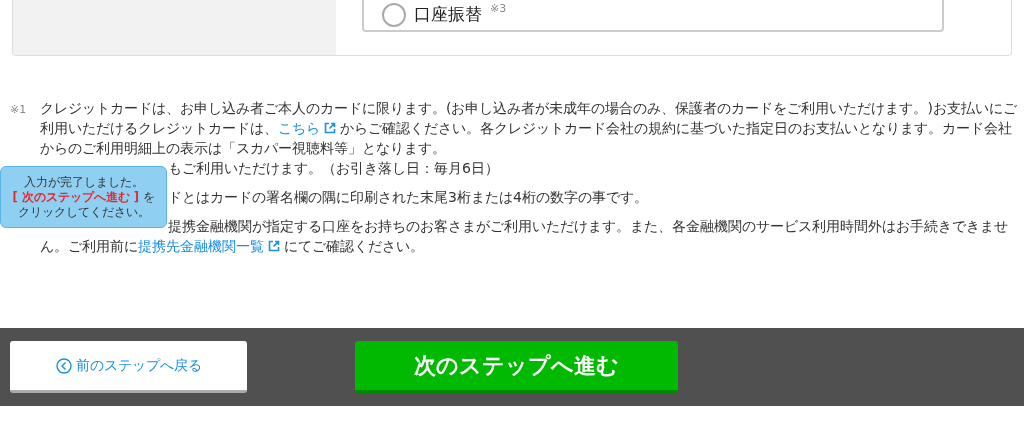  Describe the element at coordinates (211, 246) in the screenshot. I see `note-link: 提携先金融機関一覧` at that location.